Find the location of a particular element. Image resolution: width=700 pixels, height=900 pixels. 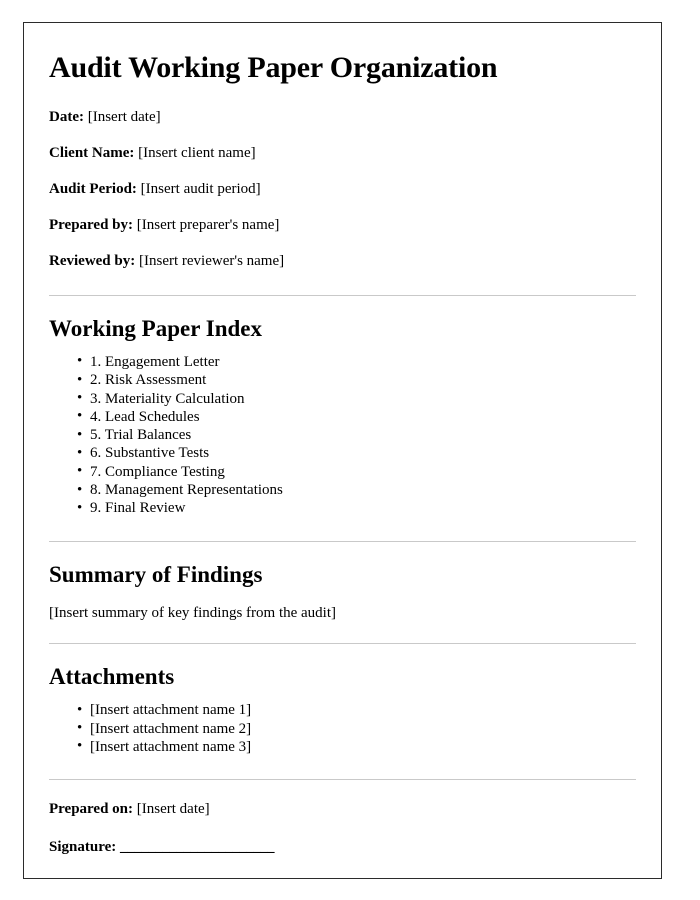

header-field-prepared-by-label: Prepared by: is located at coordinates (91, 224).